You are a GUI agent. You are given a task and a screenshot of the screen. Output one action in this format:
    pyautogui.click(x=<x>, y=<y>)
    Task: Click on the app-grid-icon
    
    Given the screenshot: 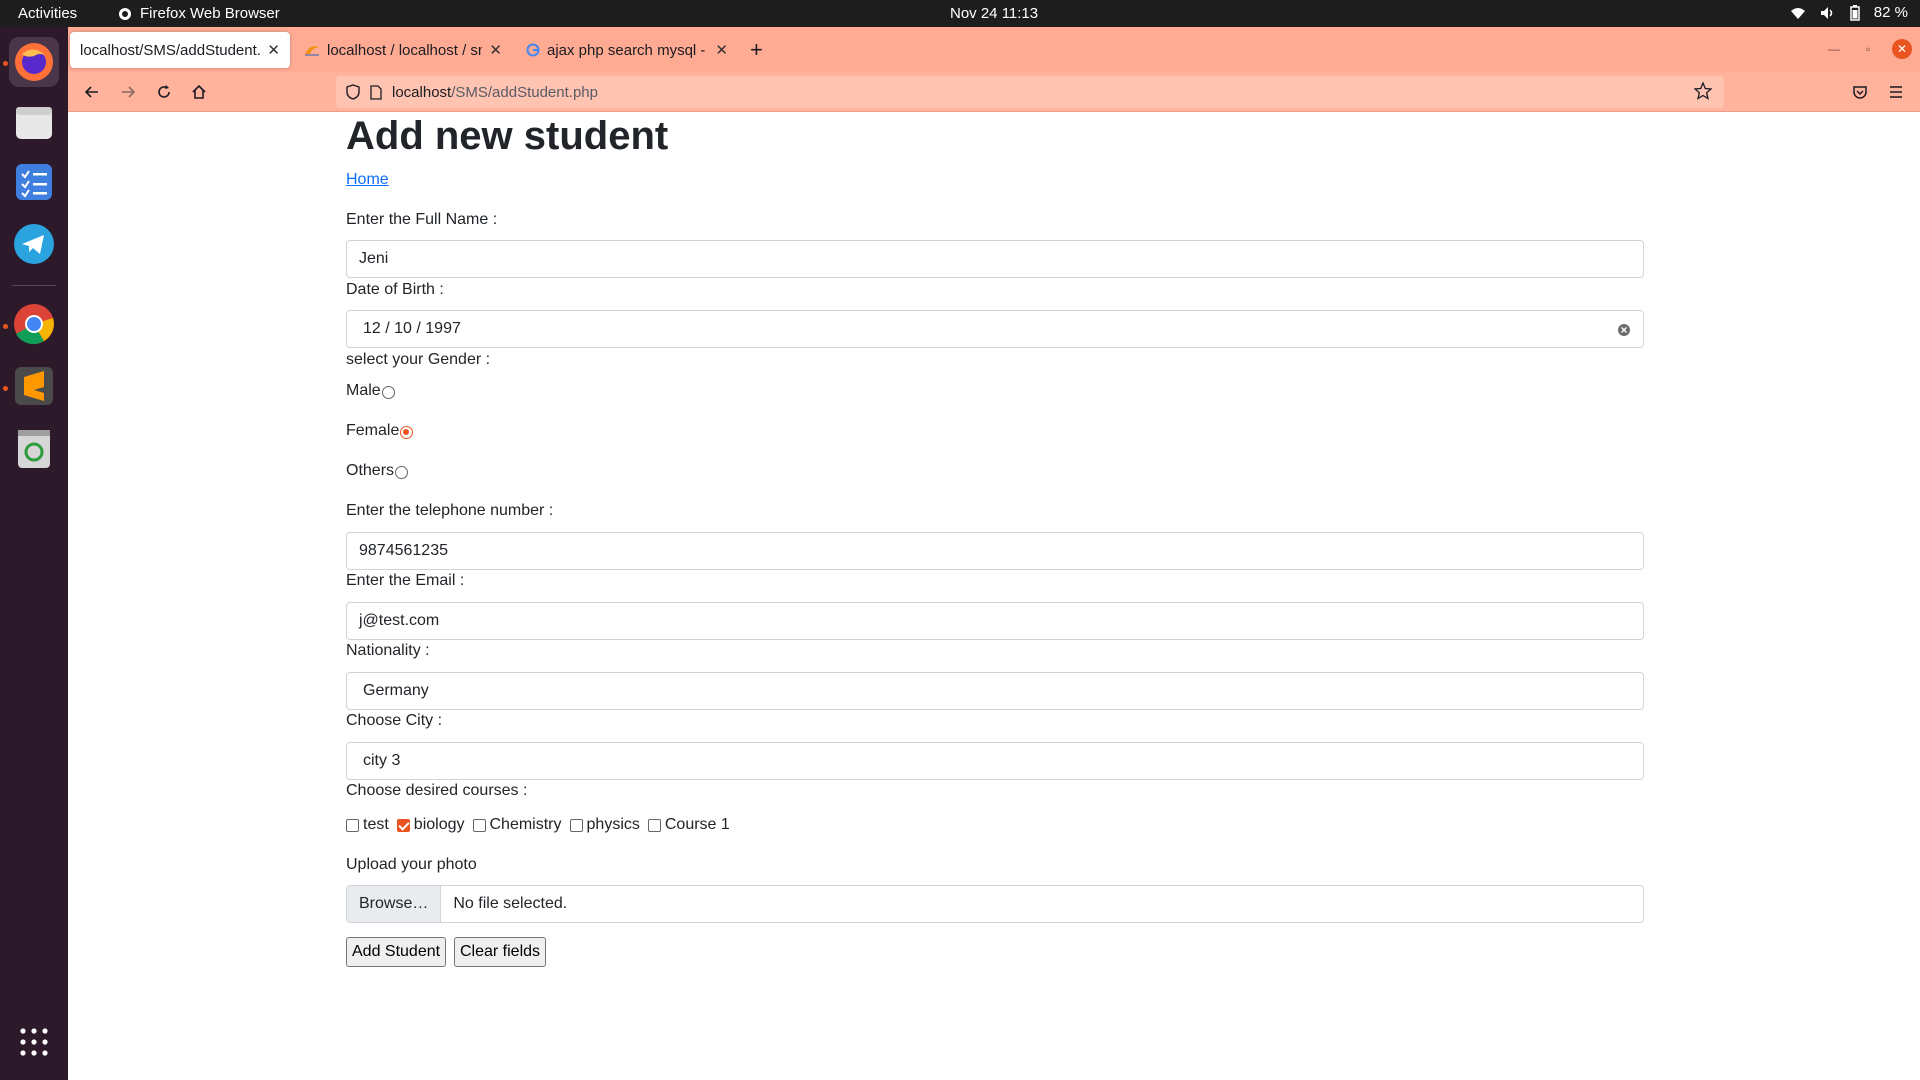 What is the action you would take?
    pyautogui.click(x=34, y=1042)
    